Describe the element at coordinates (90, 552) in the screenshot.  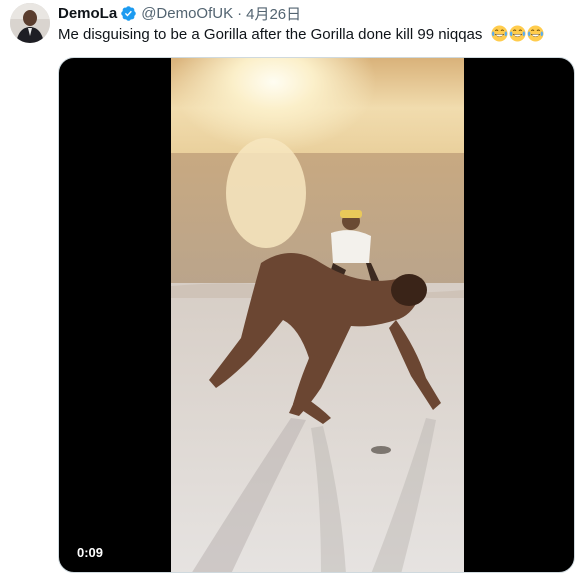
I see `video-duration: 0:09` at that location.